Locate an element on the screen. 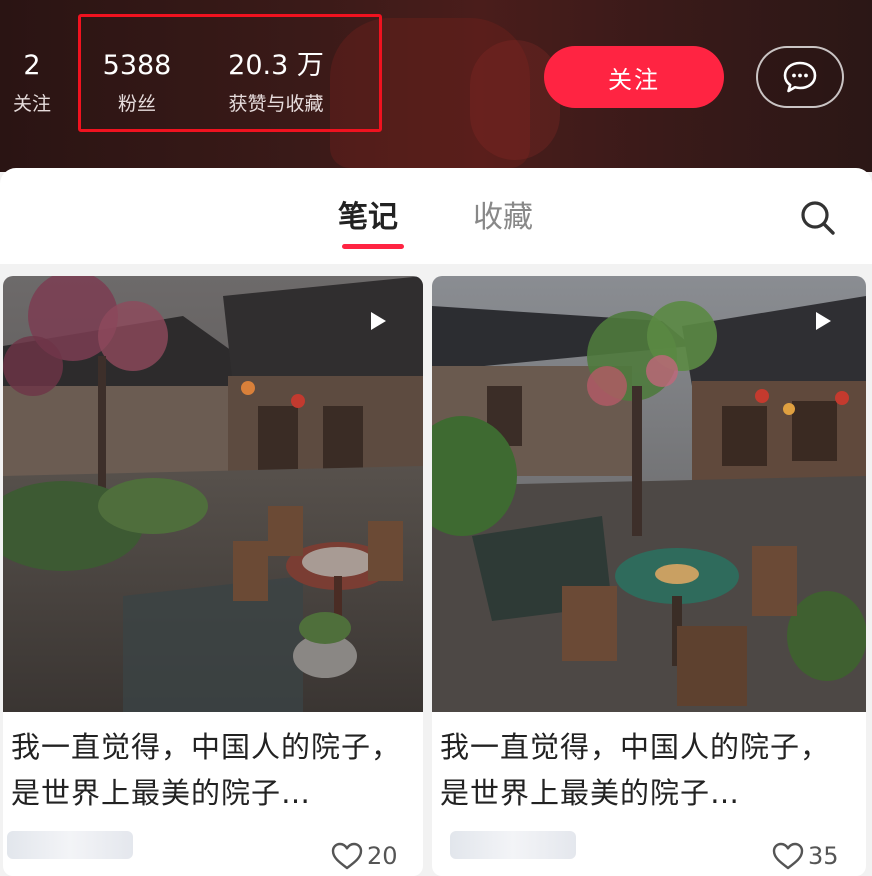 This screenshot has height=876, width=872. like-count: 20 is located at coordinates (382, 856).